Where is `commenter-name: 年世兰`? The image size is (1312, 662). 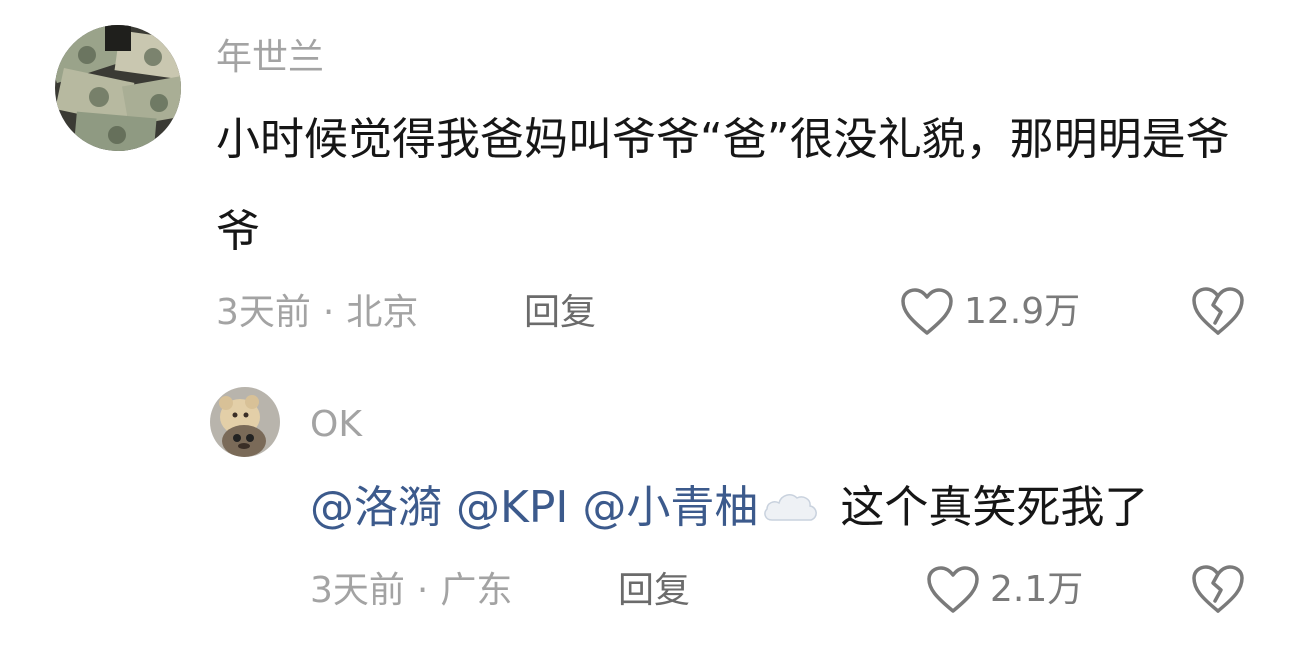
commenter-name: 年世兰 is located at coordinates (270, 58).